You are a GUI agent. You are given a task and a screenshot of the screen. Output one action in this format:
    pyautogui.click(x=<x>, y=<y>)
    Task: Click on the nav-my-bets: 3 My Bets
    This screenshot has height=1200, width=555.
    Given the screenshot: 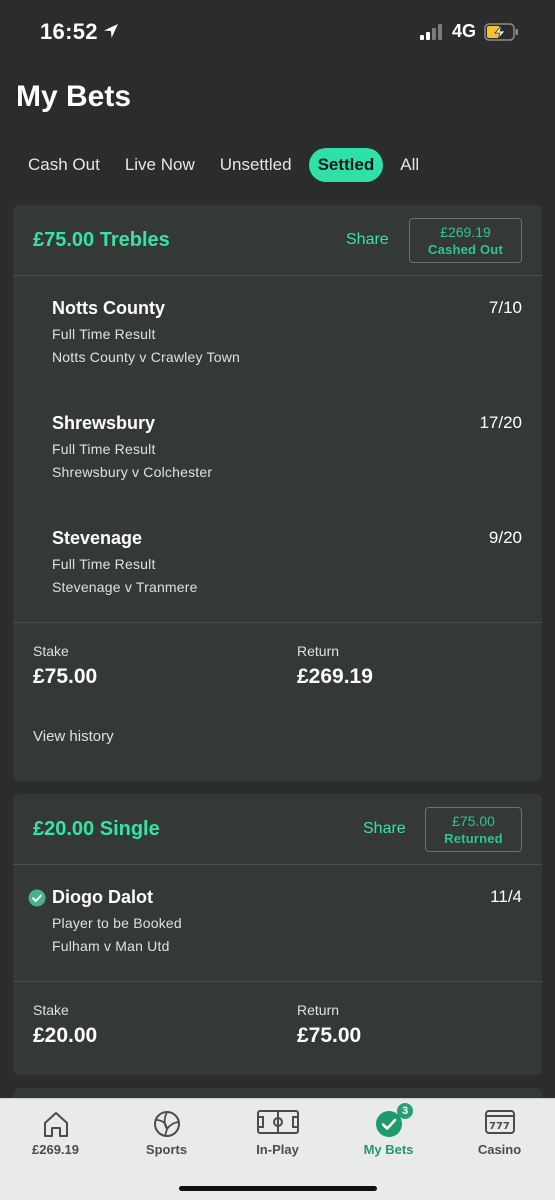 What is the action you would take?
    pyautogui.click(x=388, y=1134)
    